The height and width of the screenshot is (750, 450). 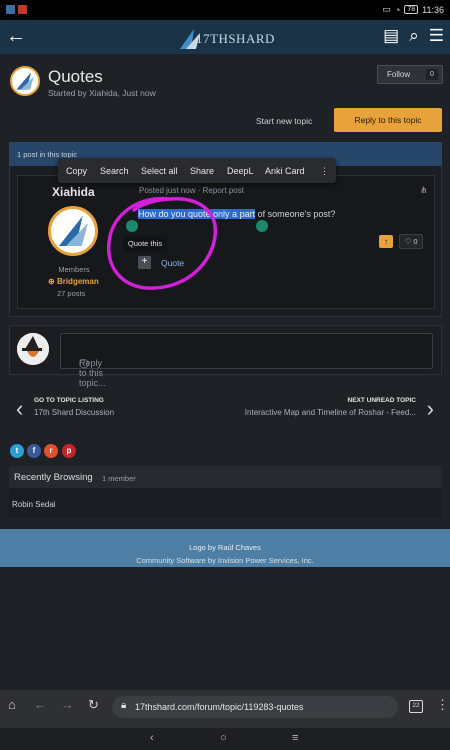 What do you see at coordinates (442, 705) in the screenshot?
I see `browser-menu-icon: ⋮` at bounding box center [442, 705].